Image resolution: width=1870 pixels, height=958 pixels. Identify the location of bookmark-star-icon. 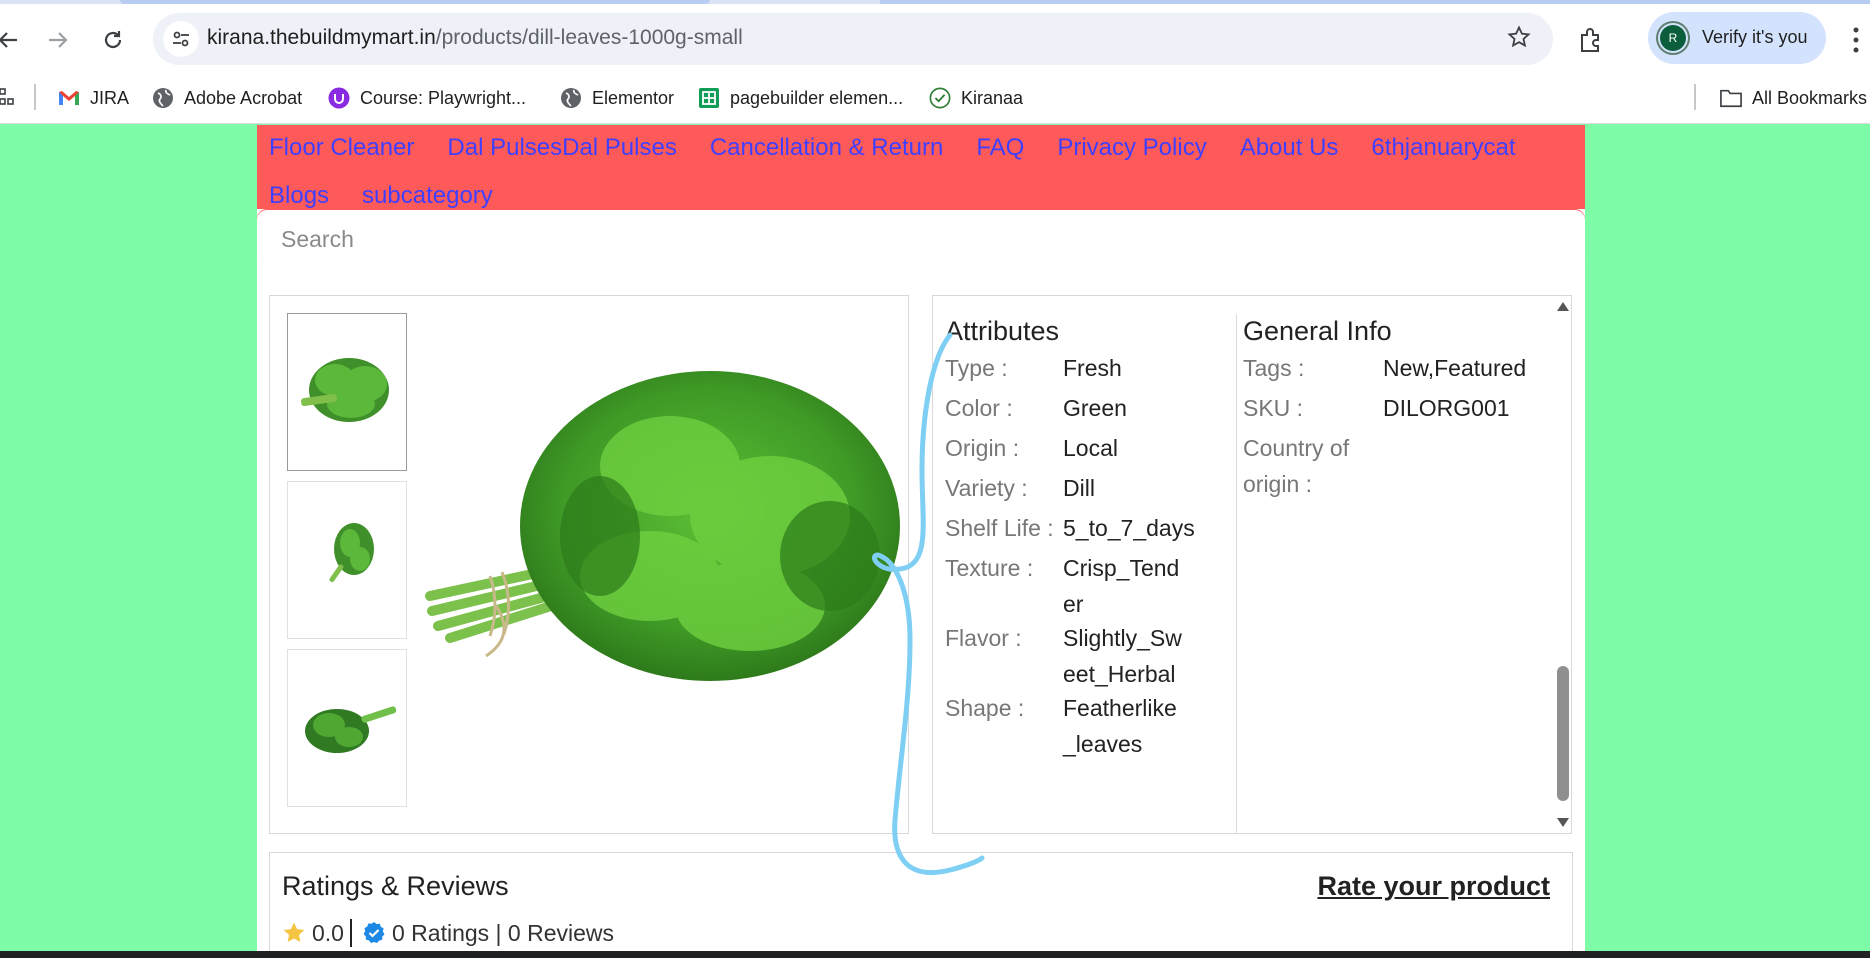
(1519, 40).